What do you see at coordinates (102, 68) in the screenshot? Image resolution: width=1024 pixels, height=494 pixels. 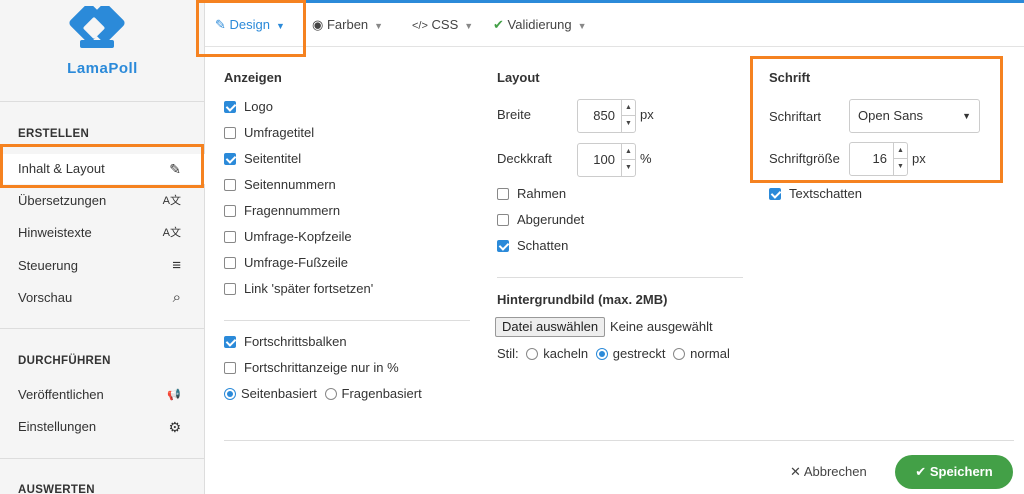 I see `brand-name: LamaPoll` at bounding box center [102, 68].